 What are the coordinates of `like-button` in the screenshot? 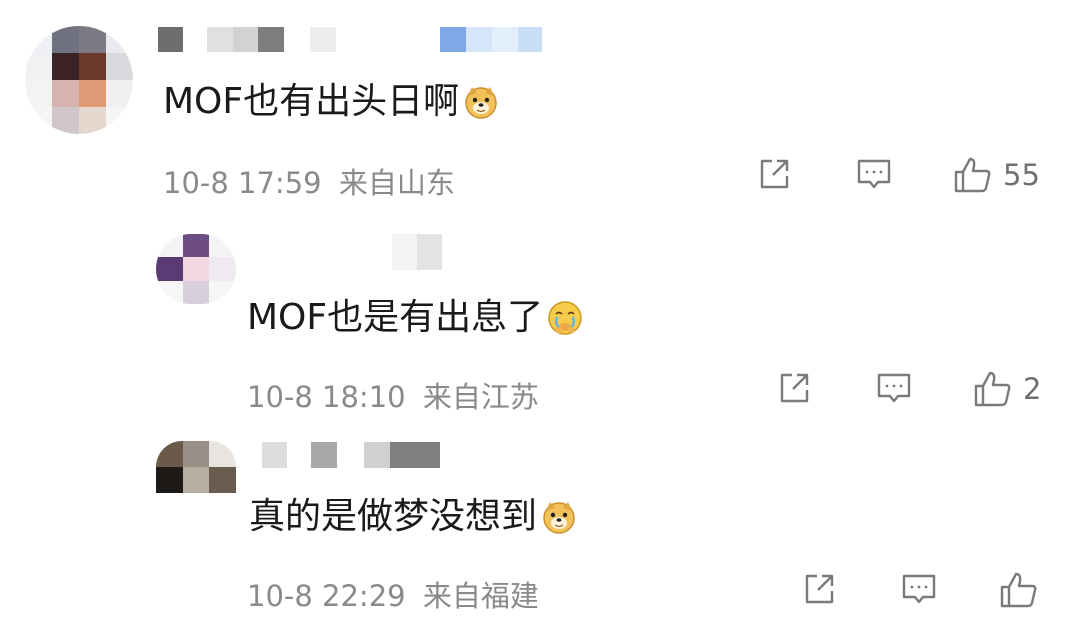 It's located at (1024, 590).